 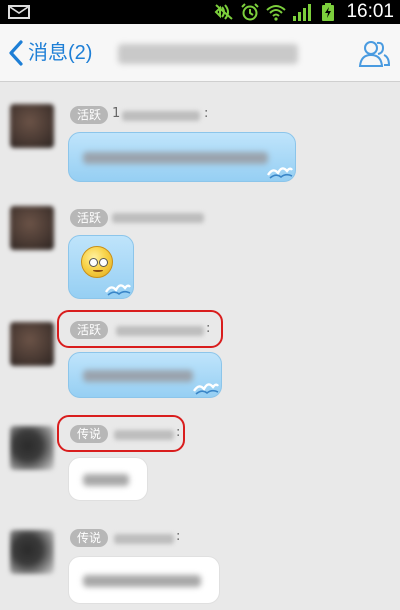 I want to click on sender-name-prefix: 1, so click(x=116, y=113).